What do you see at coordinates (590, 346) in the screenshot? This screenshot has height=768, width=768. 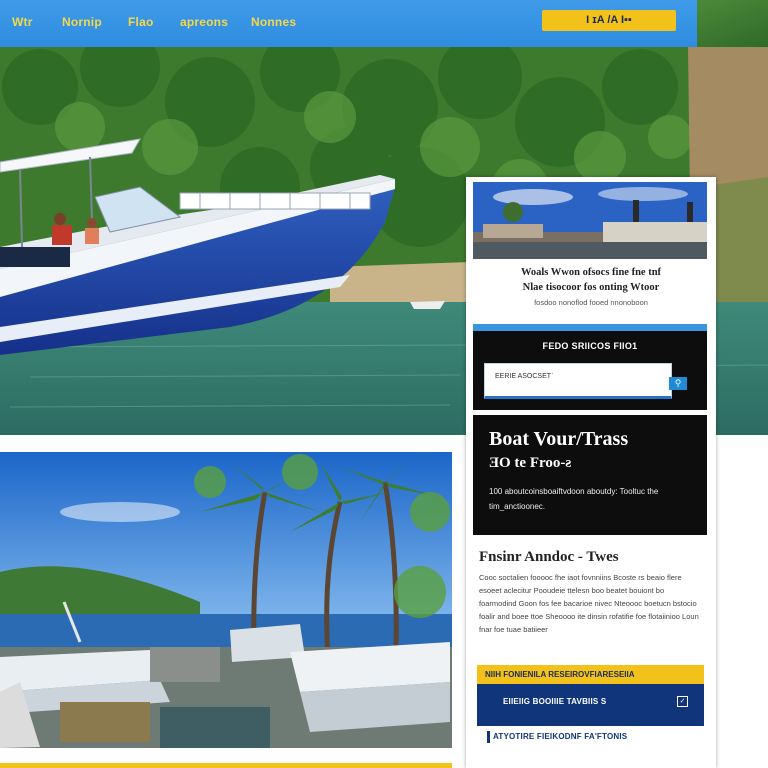 I see `search-title: FEDO SRIICOS FIIO1` at bounding box center [590, 346].